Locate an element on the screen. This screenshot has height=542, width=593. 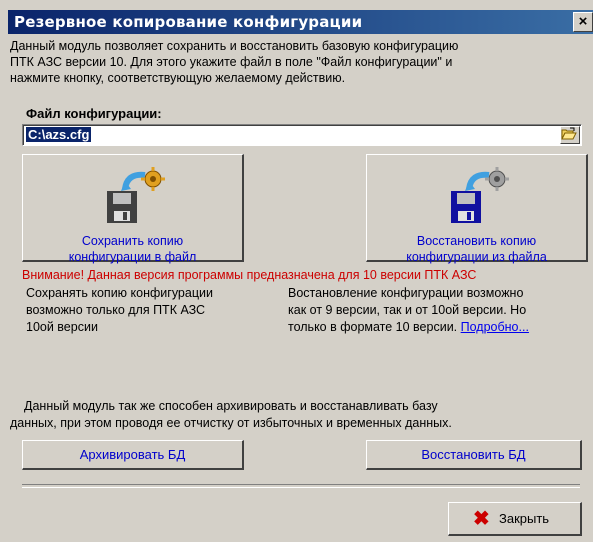
save-config-label-line-1: Сохранить копию is located at coordinates (132, 241).